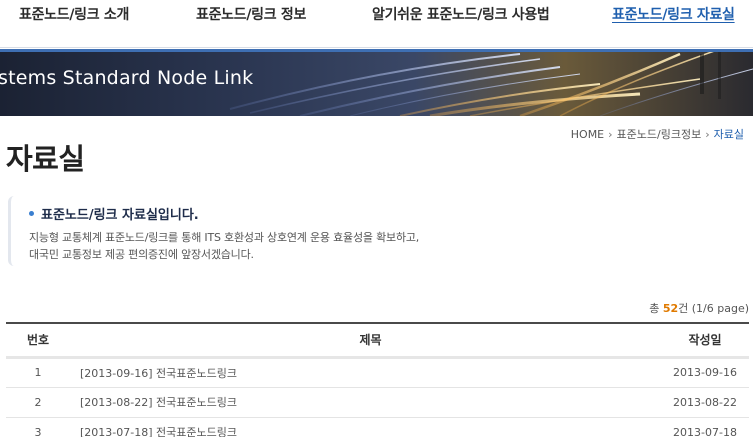  What do you see at coordinates (74, 14) in the screenshot?
I see `nav-item-intro: 표준노드/링크 소개` at bounding box center [74, 14].